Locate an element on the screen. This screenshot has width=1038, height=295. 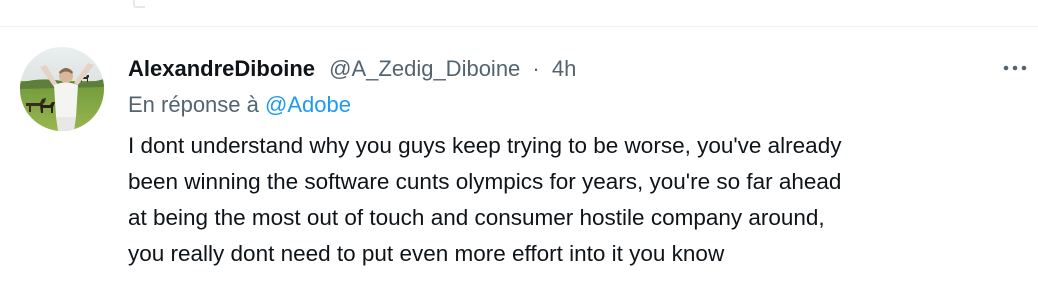
author-handle: @A_Zedig_Diboine is located at coordinates (424, 68).